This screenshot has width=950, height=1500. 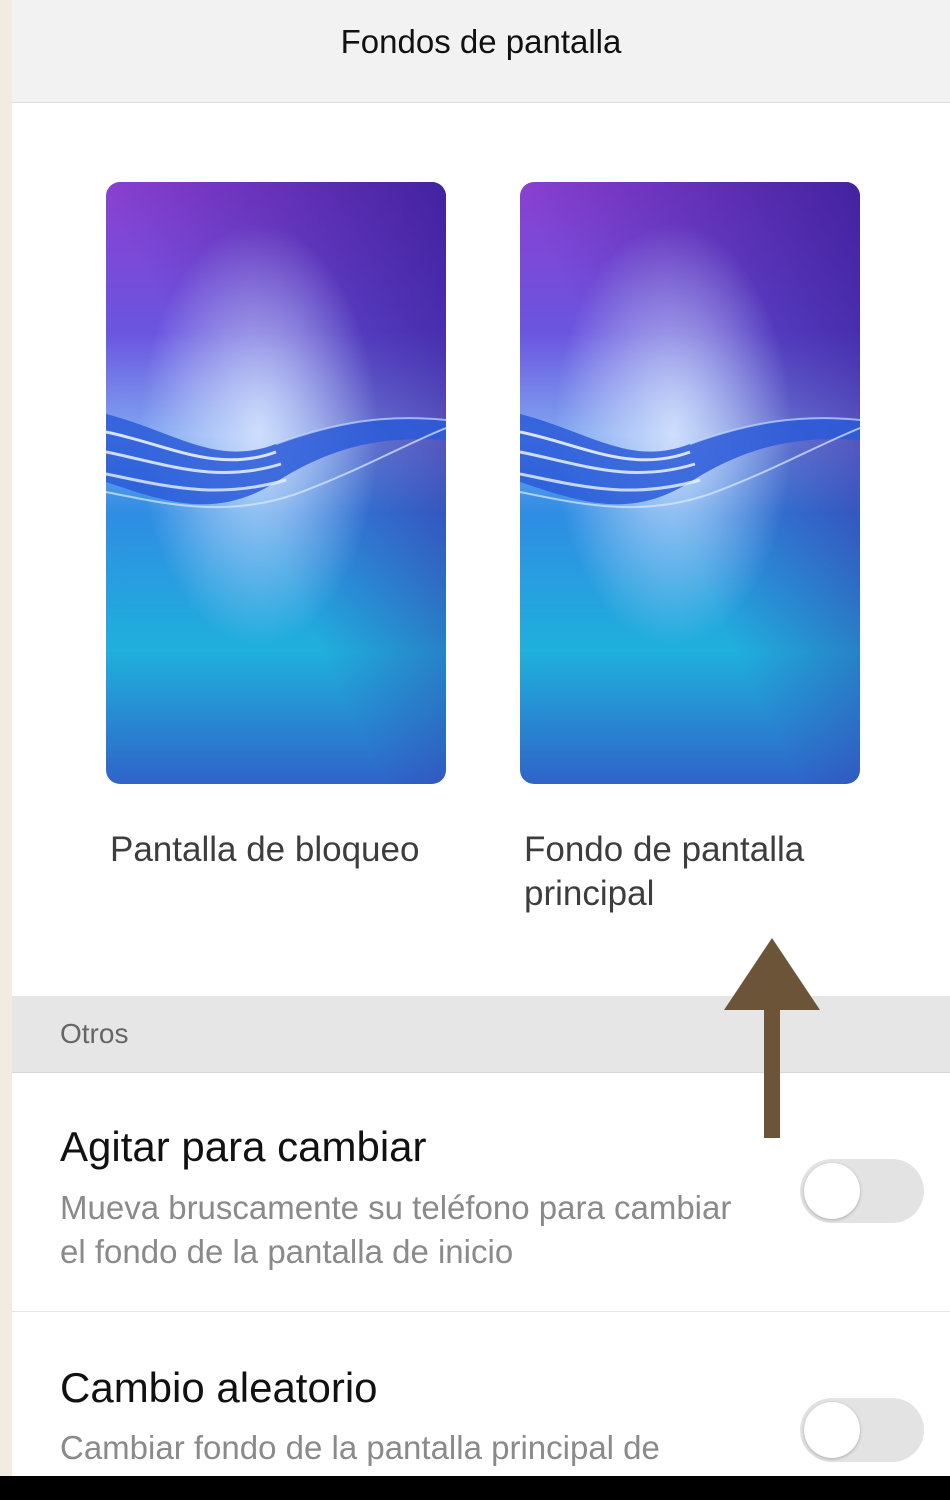 I want to click on bottom-bar, so click(x=475, y=1488).